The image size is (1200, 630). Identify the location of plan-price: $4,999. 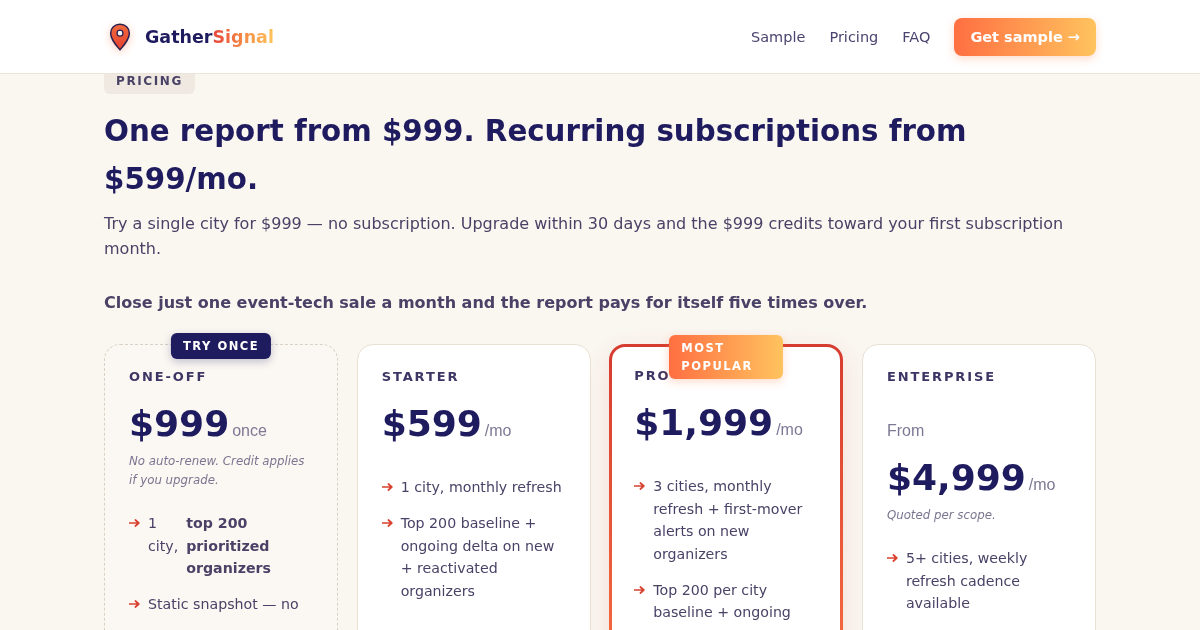
(956, 477).